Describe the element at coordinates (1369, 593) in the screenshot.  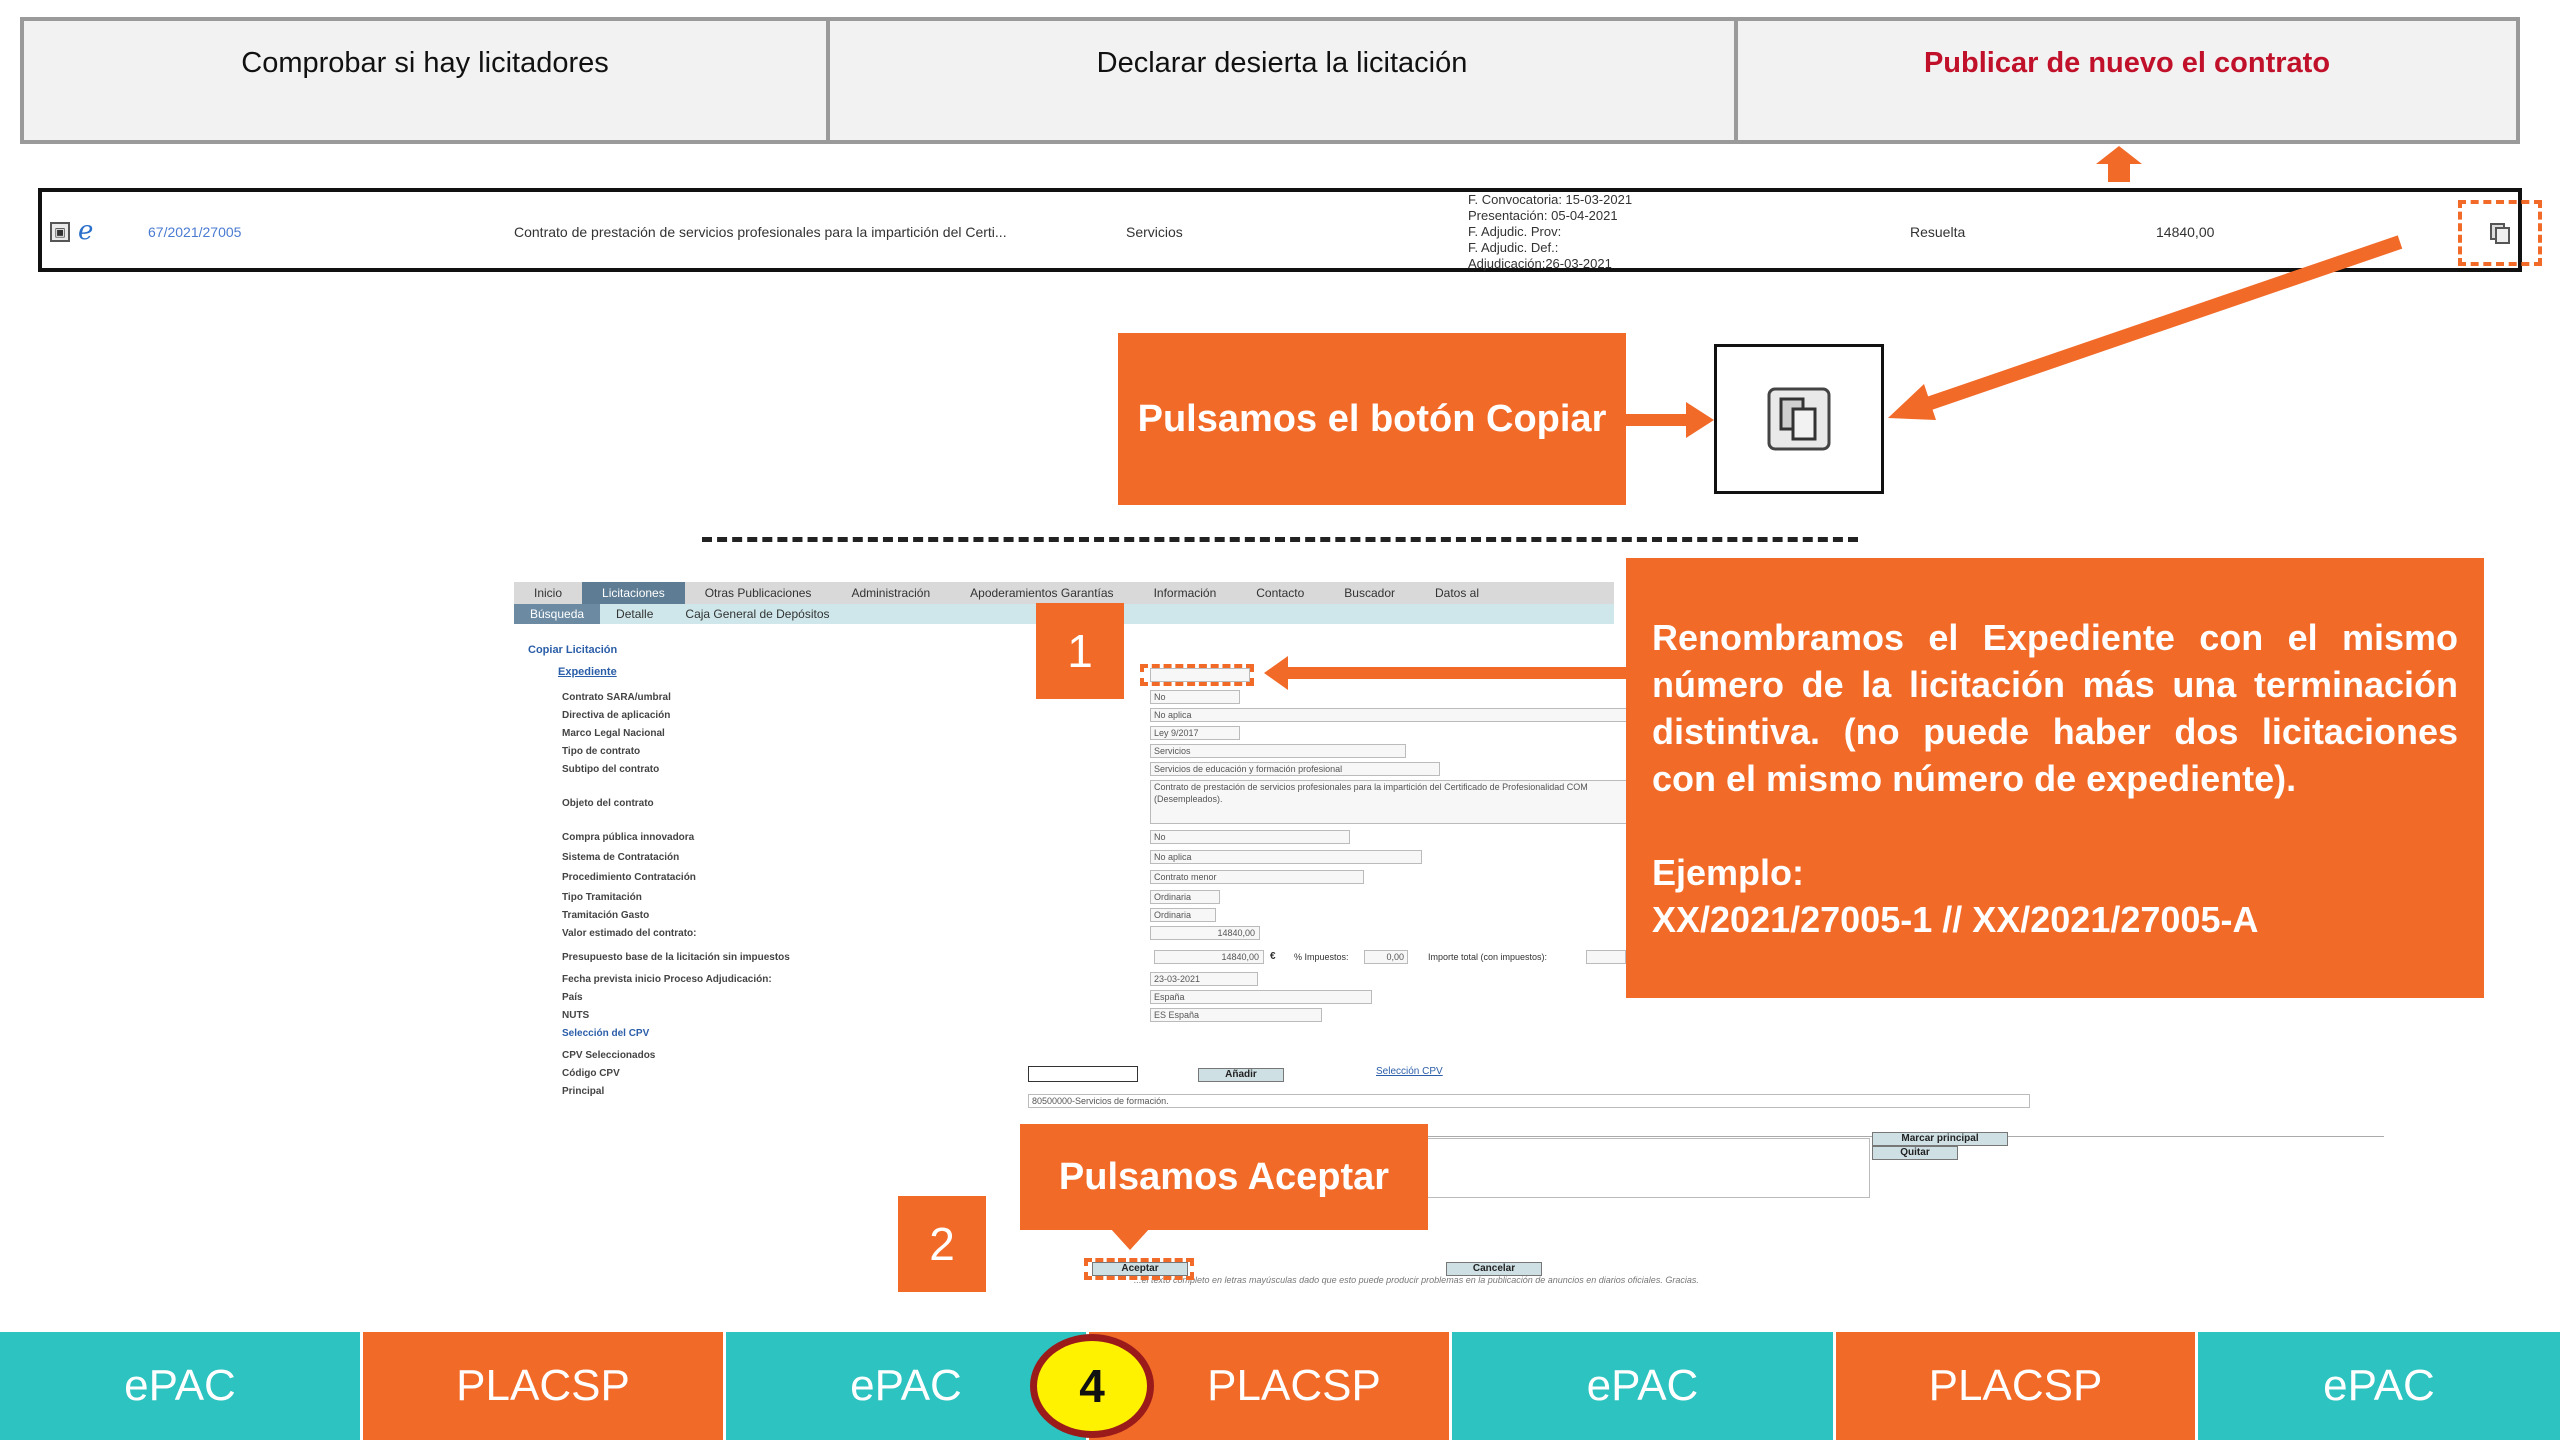
I see `nav-buscador: Buscador` at that location.